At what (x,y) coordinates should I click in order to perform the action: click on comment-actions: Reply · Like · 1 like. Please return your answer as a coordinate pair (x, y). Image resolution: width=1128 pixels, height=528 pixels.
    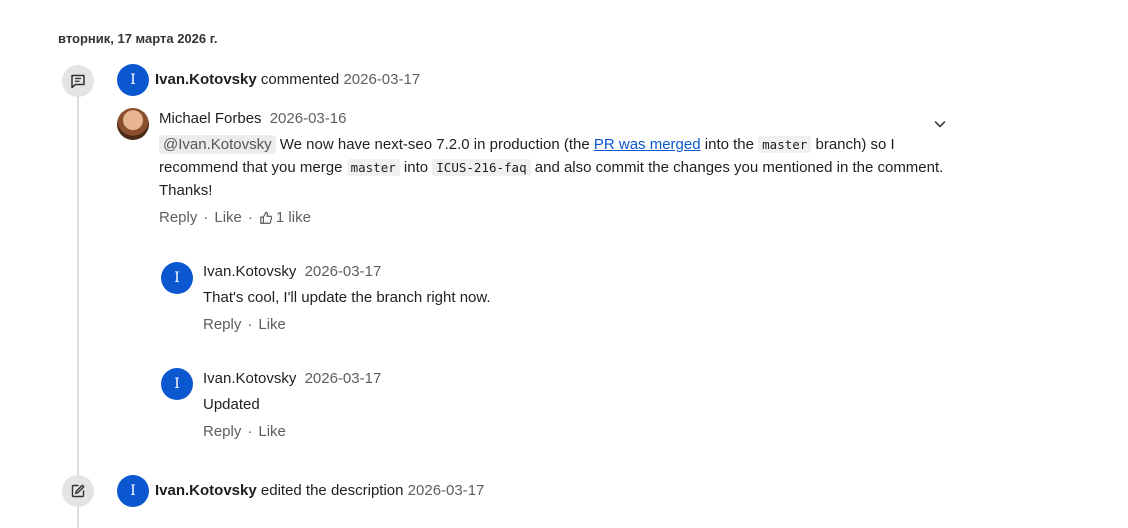
    Looking at the image, I should click on (235, 217).